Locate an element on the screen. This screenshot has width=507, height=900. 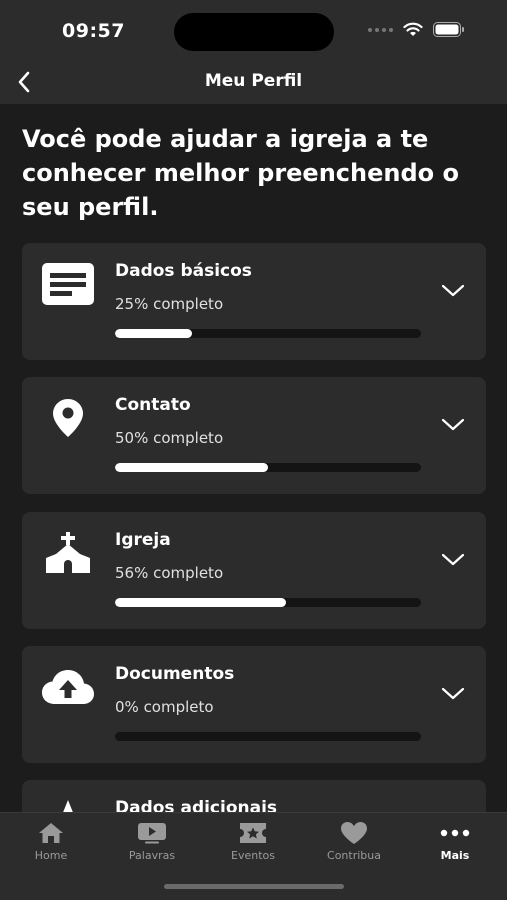
section-status: 0% completo is located at coordinates (164, 707).